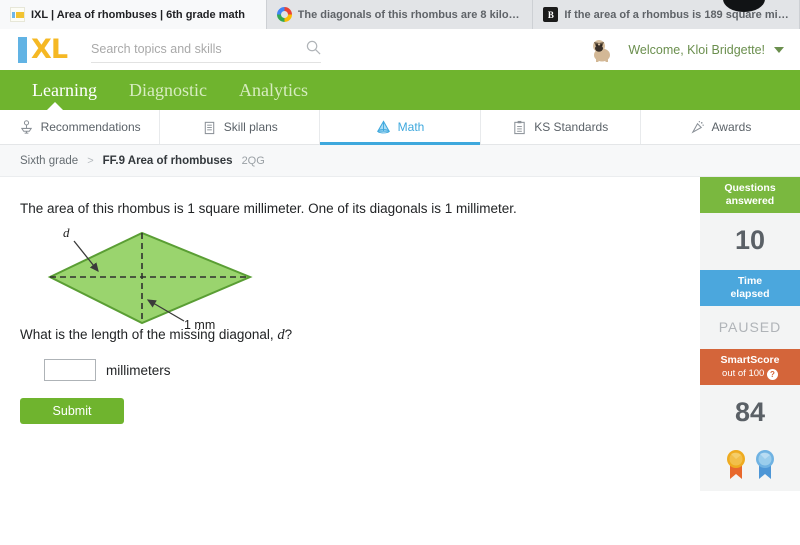  Describe the element at coordinates (22, 49) in the screenshot. I see `logo-i-bar` at that location.